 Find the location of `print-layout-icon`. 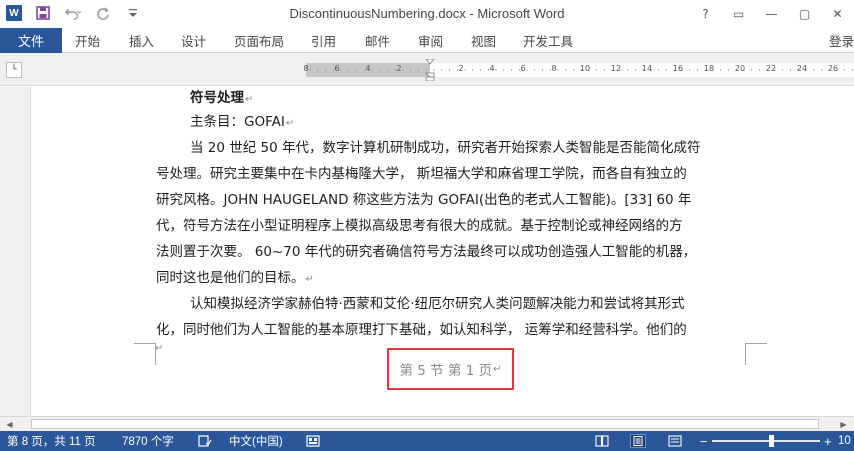

print-layout-icon is located at coordinates (638, 441).